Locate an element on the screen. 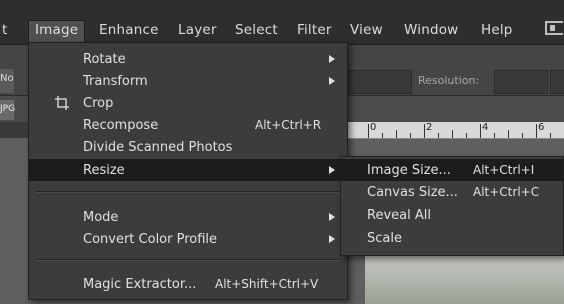 This screenshot has height=304, width=564. document-tab: JPG is located at coordinates (7, 110).